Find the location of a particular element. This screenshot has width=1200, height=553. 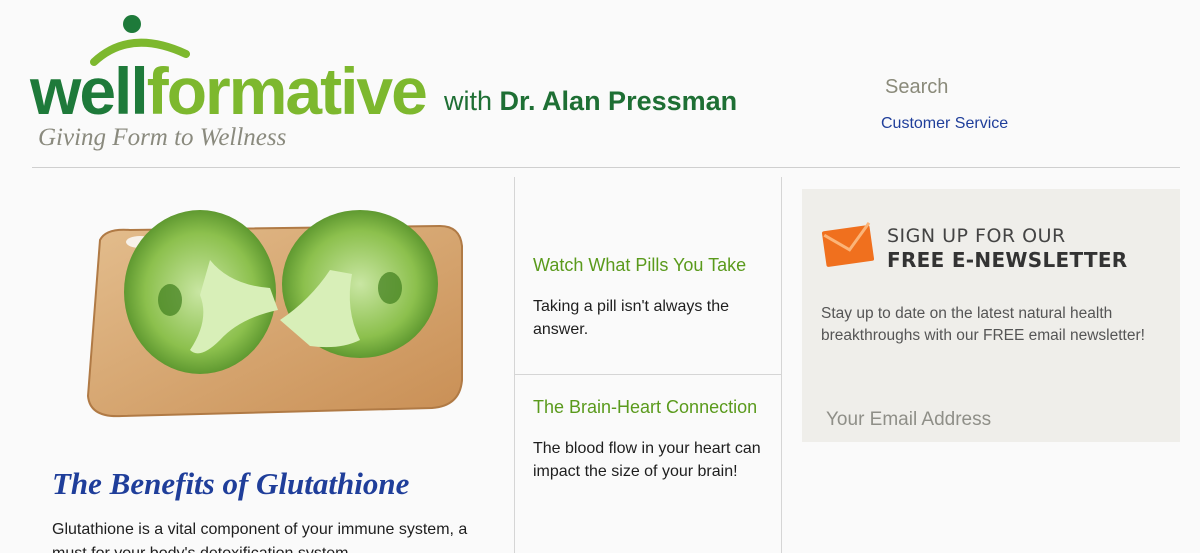

site-logo: wellformative is located at coordinates (240, 69).